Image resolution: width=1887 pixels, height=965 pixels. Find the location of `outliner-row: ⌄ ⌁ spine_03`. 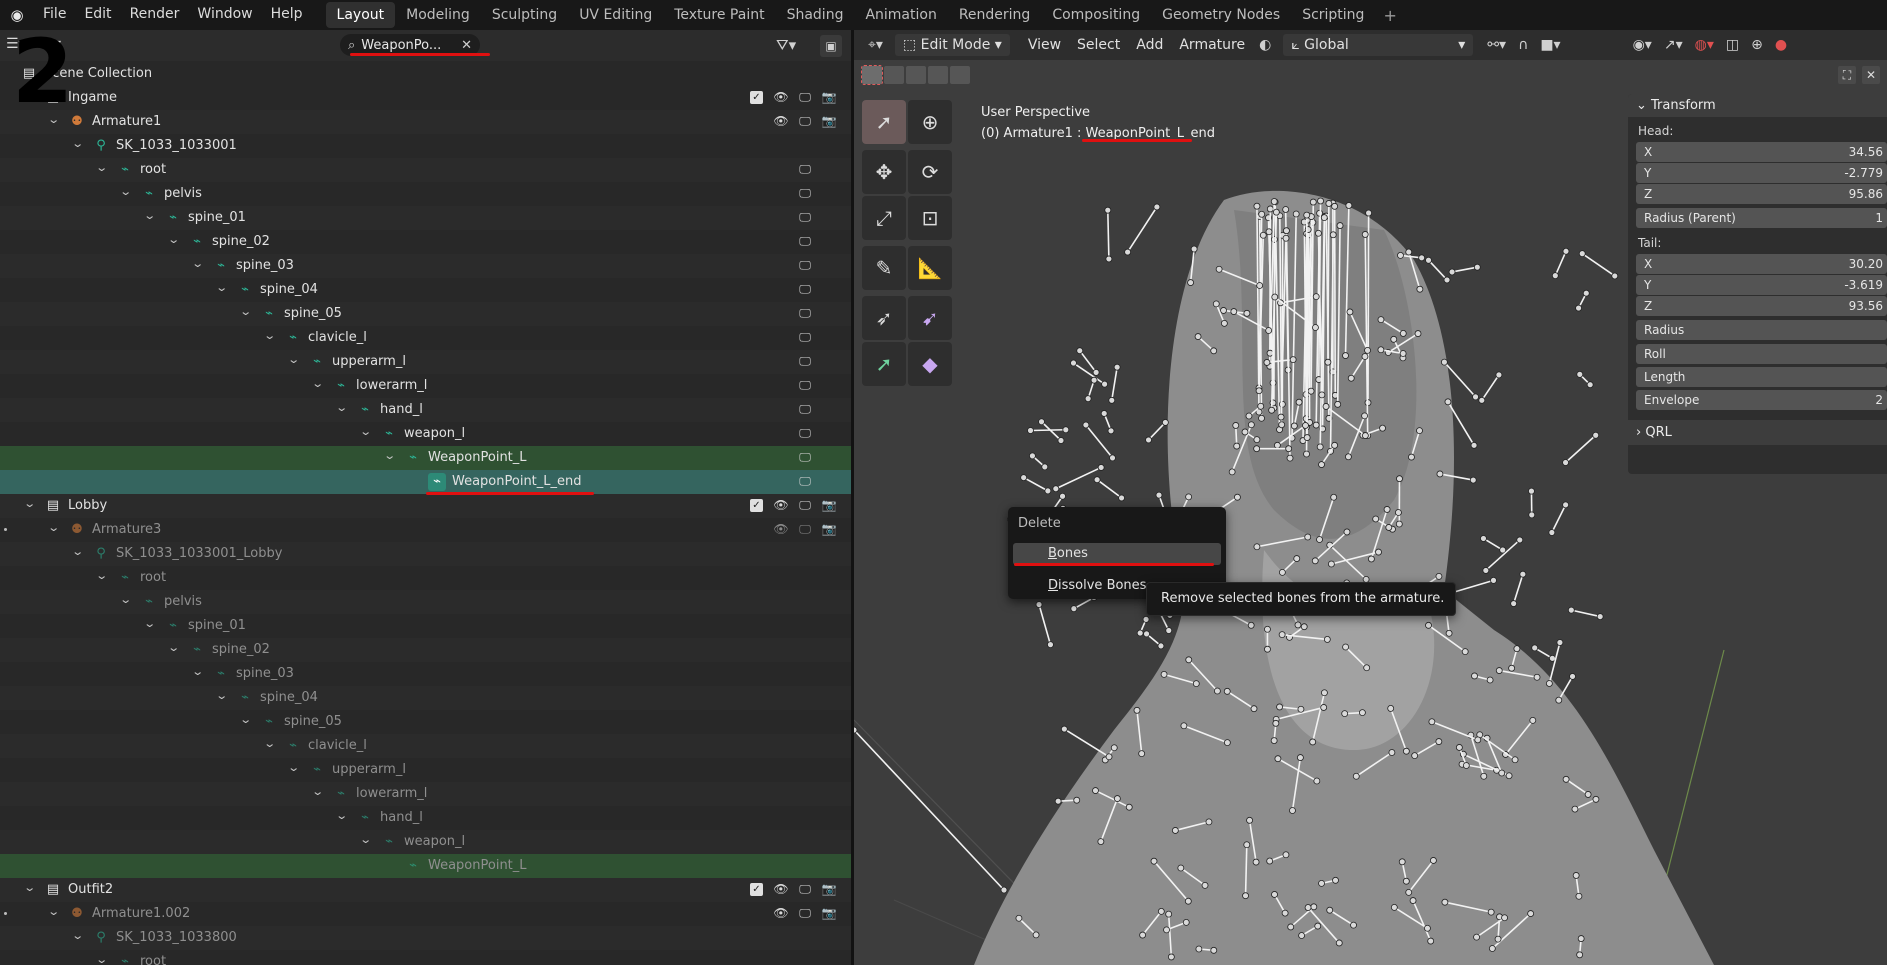

outliner-row: ⌄ ⌁ spine_03 is located at coordinates (425, 674).